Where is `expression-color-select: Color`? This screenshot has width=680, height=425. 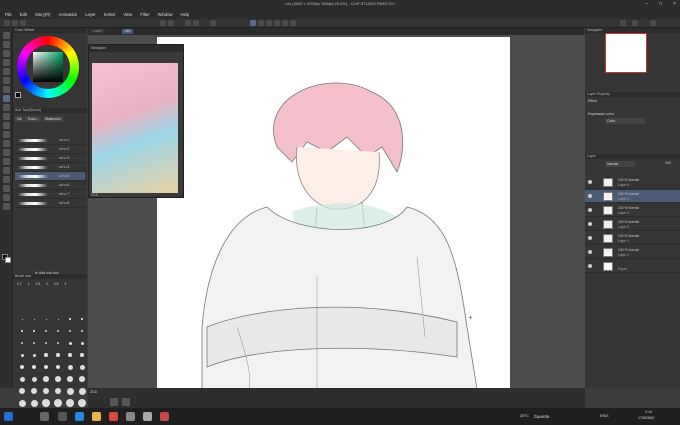
expression-color-select: Color is located at coordinates (625, 121).